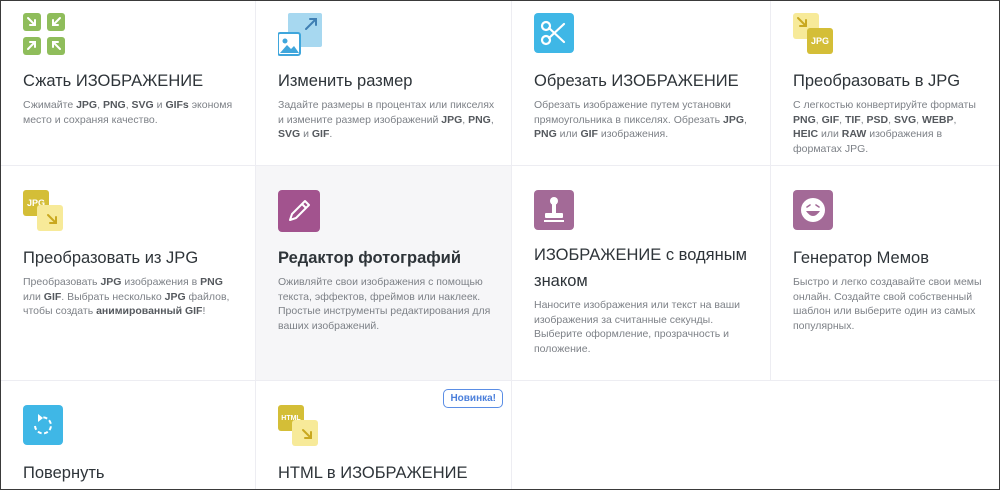 Image resolution: width=1000 pixels, height=490 pixels. What do you see at coordinates (884, 105) in the screenshot?
I see `description-text: С легкостью конвертируйте форматы` at bounding box center [884, 105].